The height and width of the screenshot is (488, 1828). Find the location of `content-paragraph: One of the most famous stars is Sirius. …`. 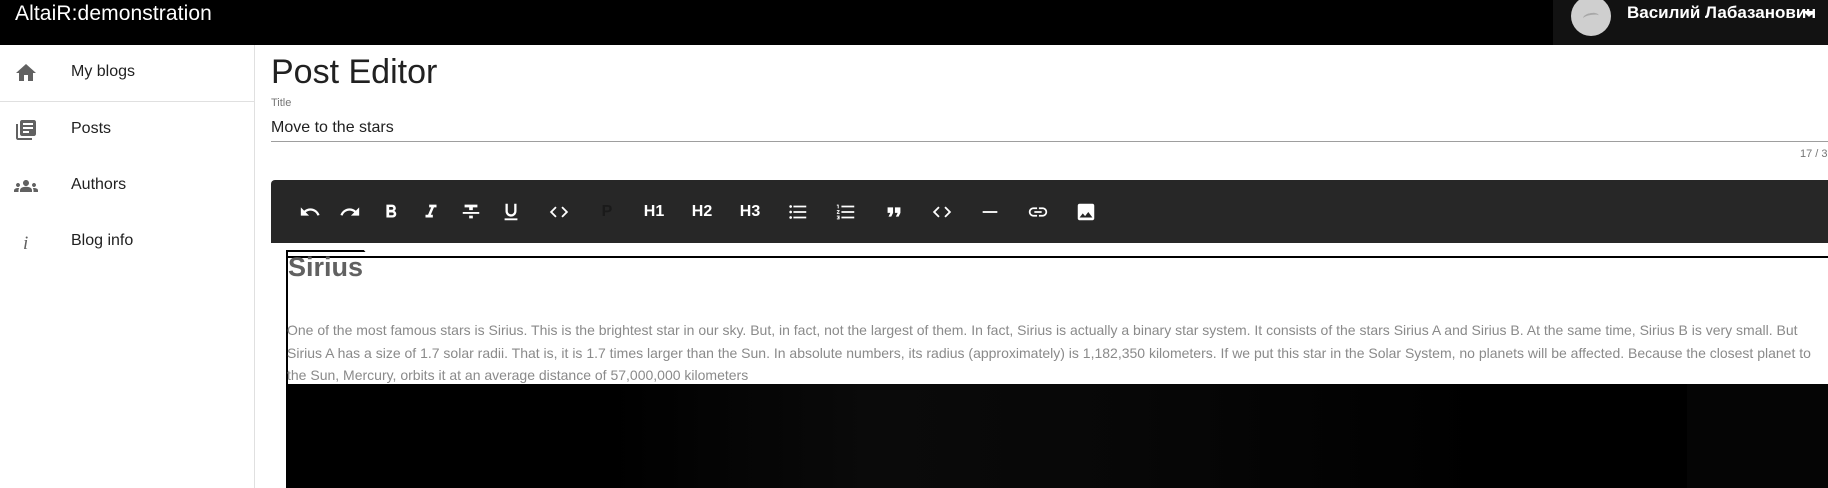

content-paragraph: One of the most famous stars is Sirius. … is located at coordinates (1057, 353).